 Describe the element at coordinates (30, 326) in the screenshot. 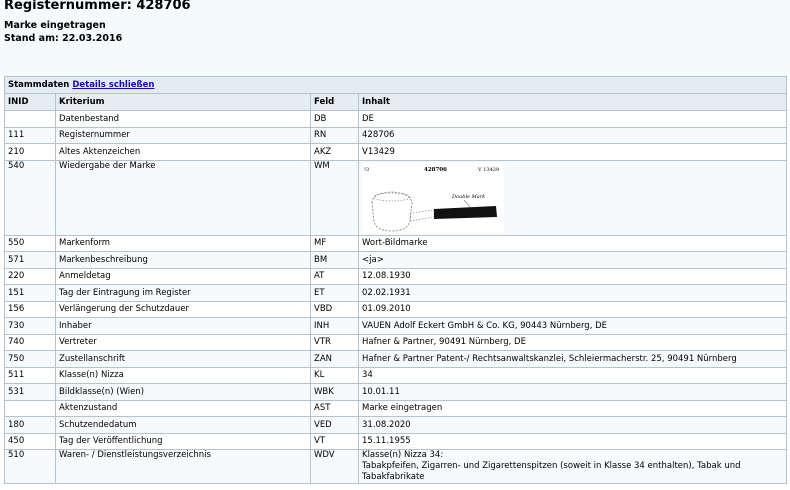

I see `cell-inid: 730` at that location.